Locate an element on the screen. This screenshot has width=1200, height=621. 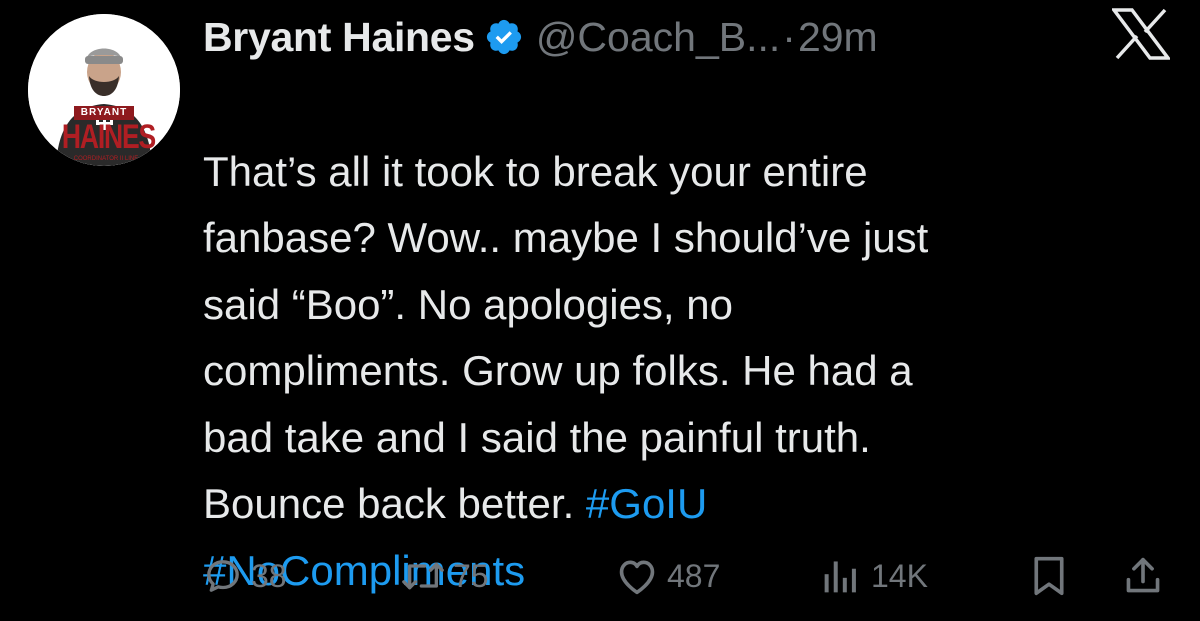
heart-icon is located at coordinates (637, 576).